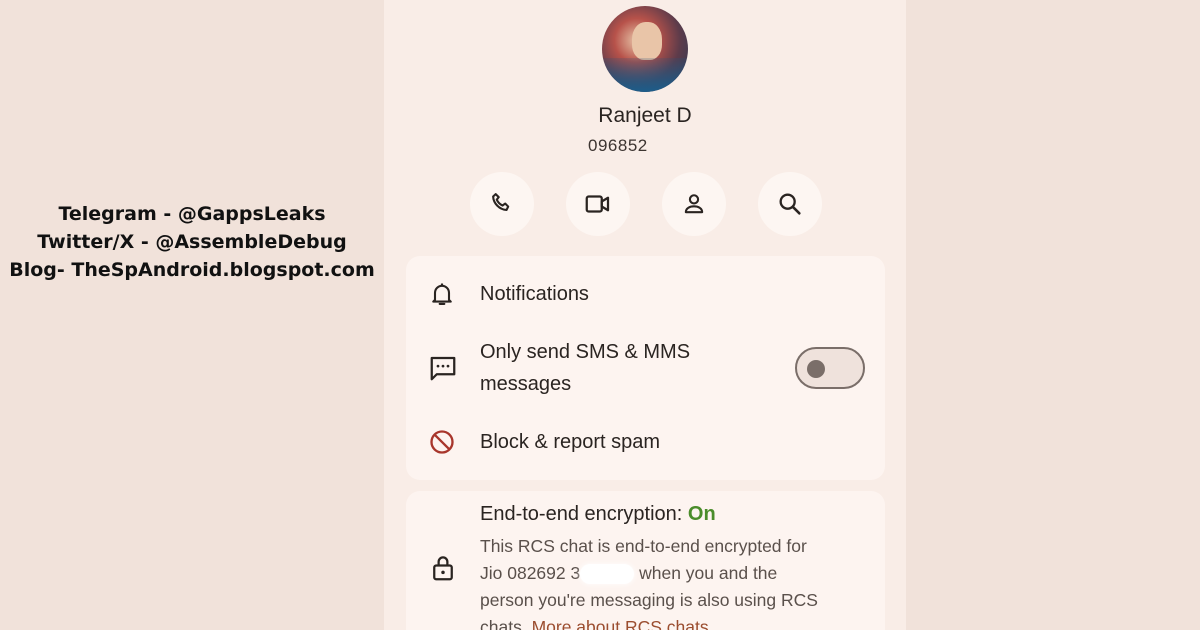 This screenshot has width=1200, height=630. I want to click on promo-blog: Blog- TheSpAndroid.blogspot.com, so click(192, 270).